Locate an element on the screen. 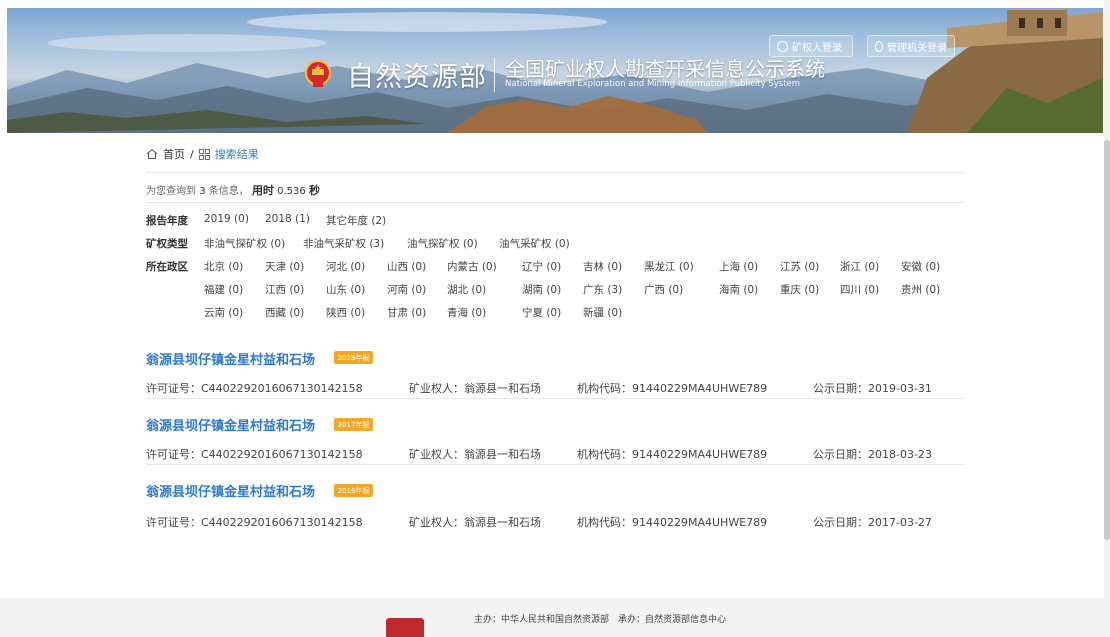  filter-type-option: 油气采矿权 (0) is located at coordinates (534, 243).